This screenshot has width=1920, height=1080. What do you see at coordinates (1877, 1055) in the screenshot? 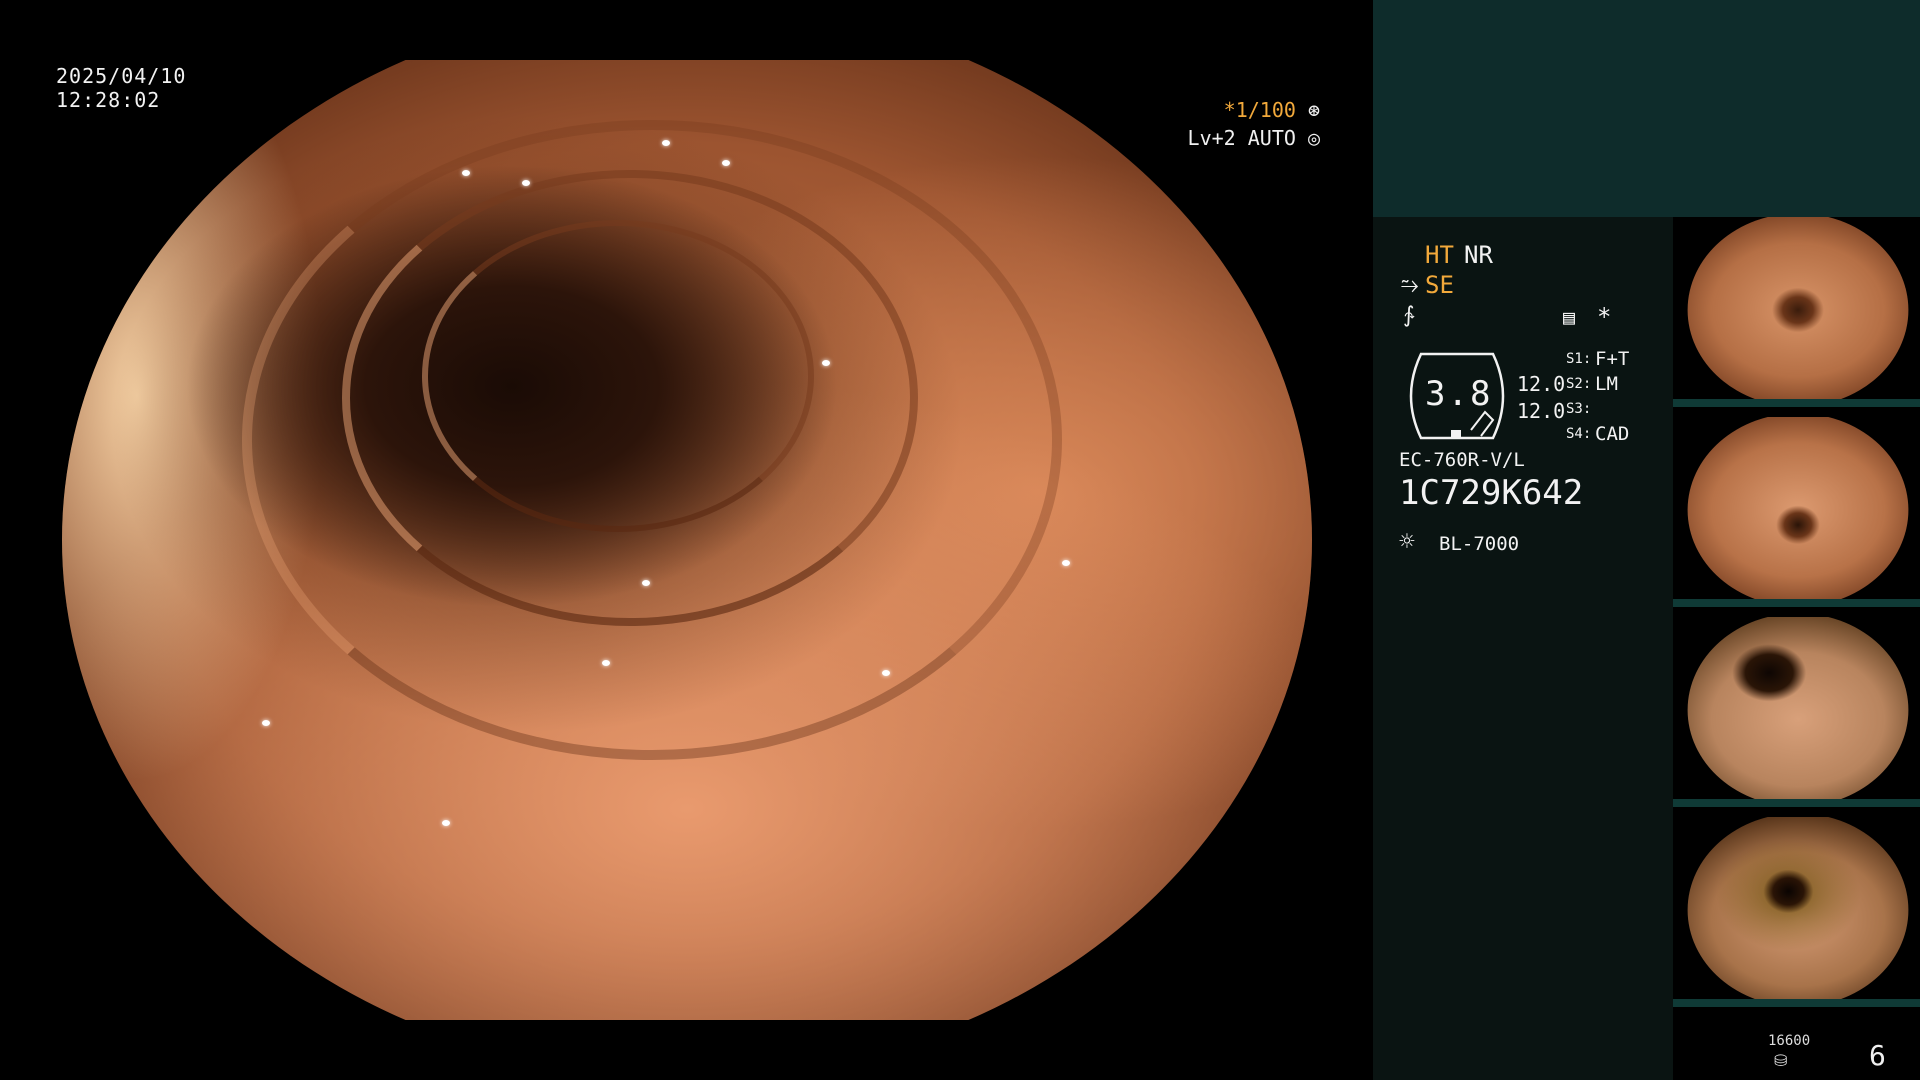
I see `image-count: 6` at bounding box center [1877, 1055].